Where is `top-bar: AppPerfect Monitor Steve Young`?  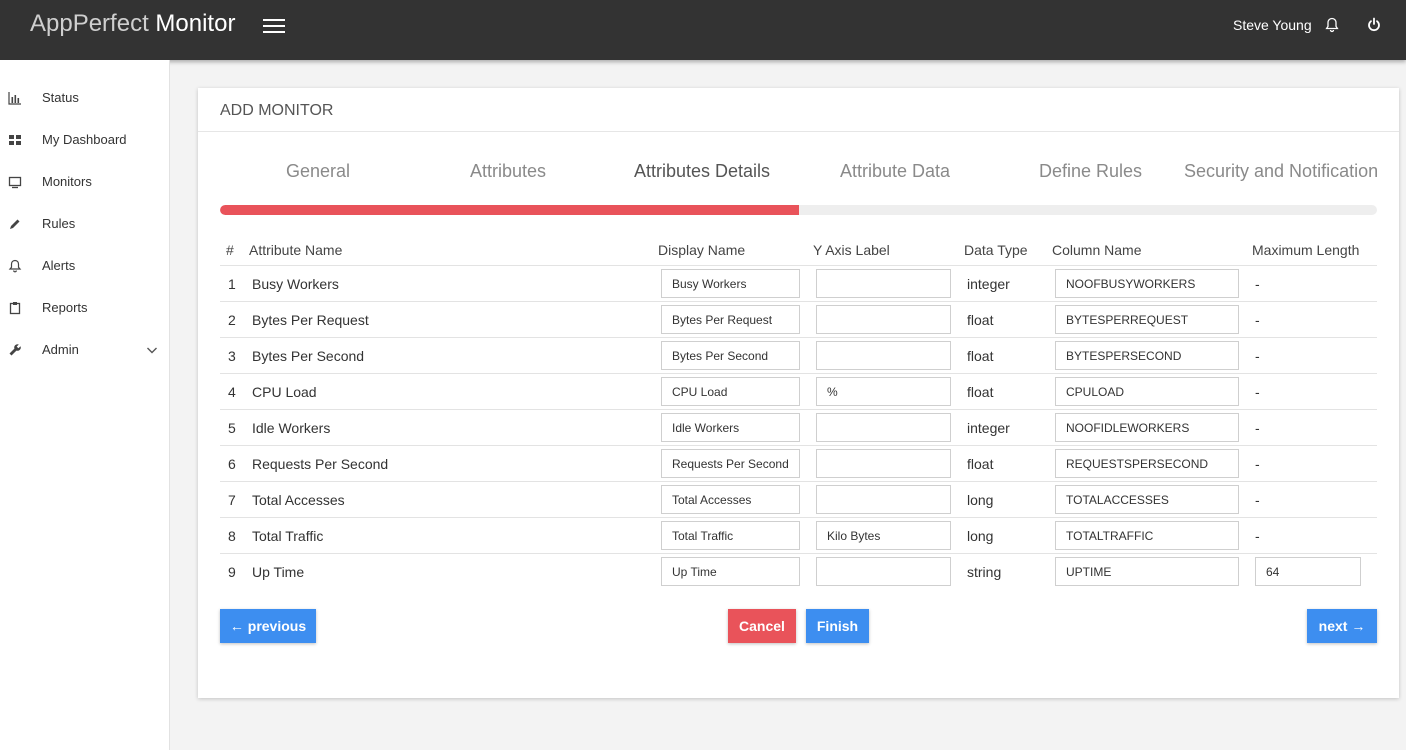
top-bar: AppPerfect Monitor Steve Young is located at coordinates (703, 30).